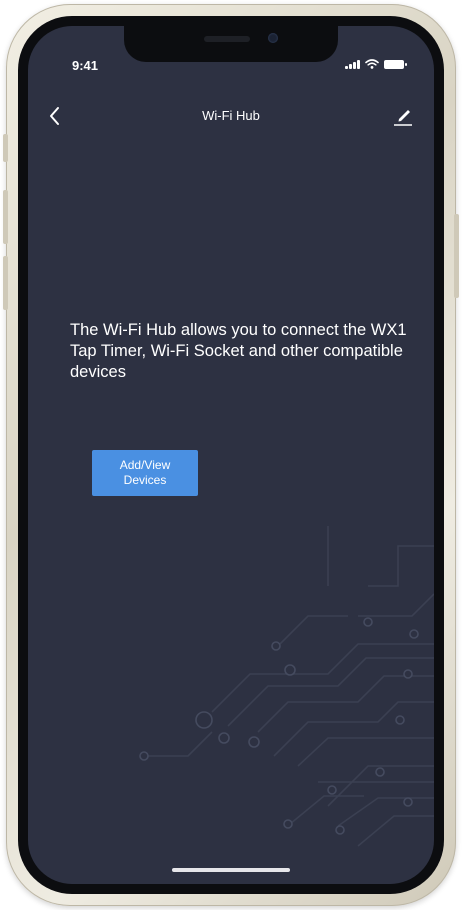  Describe the element at coordinates (352, 64) in the screenshot. I see `signal-icon` at that location.